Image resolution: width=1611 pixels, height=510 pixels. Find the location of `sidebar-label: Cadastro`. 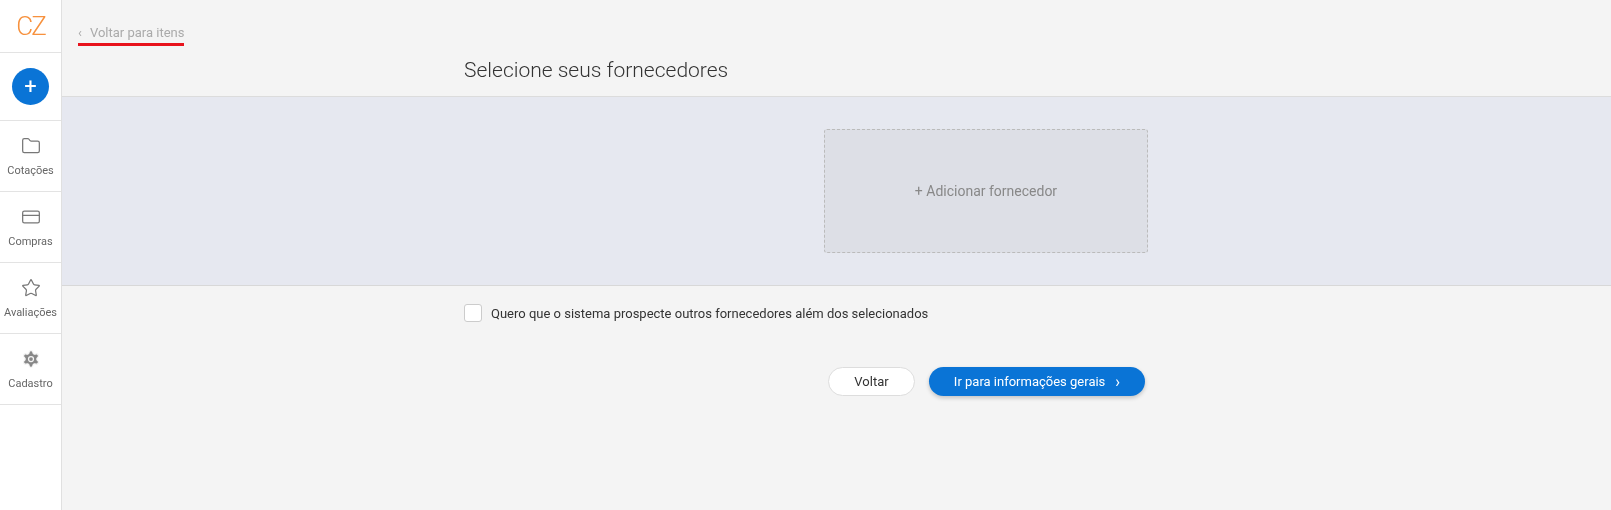

sidebar-label: Cadastro is located at coordinates (30, 383).